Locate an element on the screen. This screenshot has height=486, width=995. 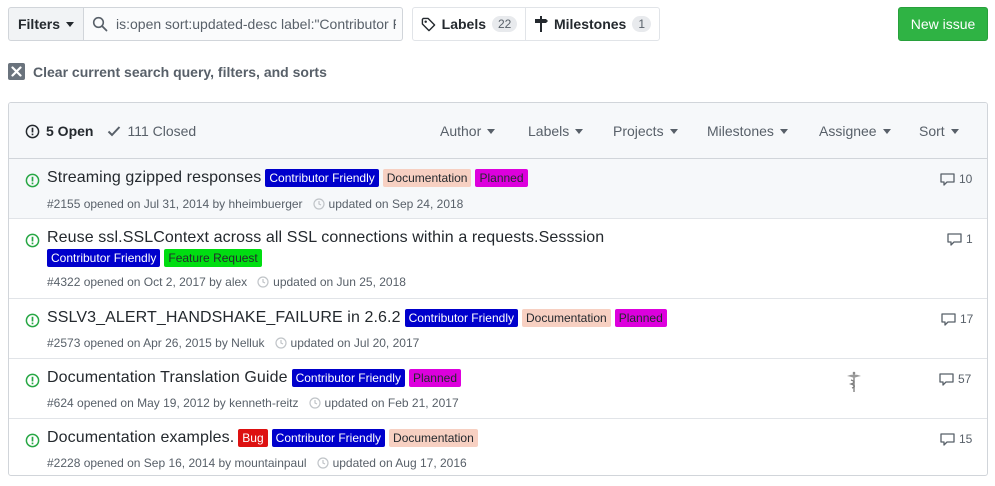
issue-title-link: Documentation Translation Guide is located at coordinates (167, 378).